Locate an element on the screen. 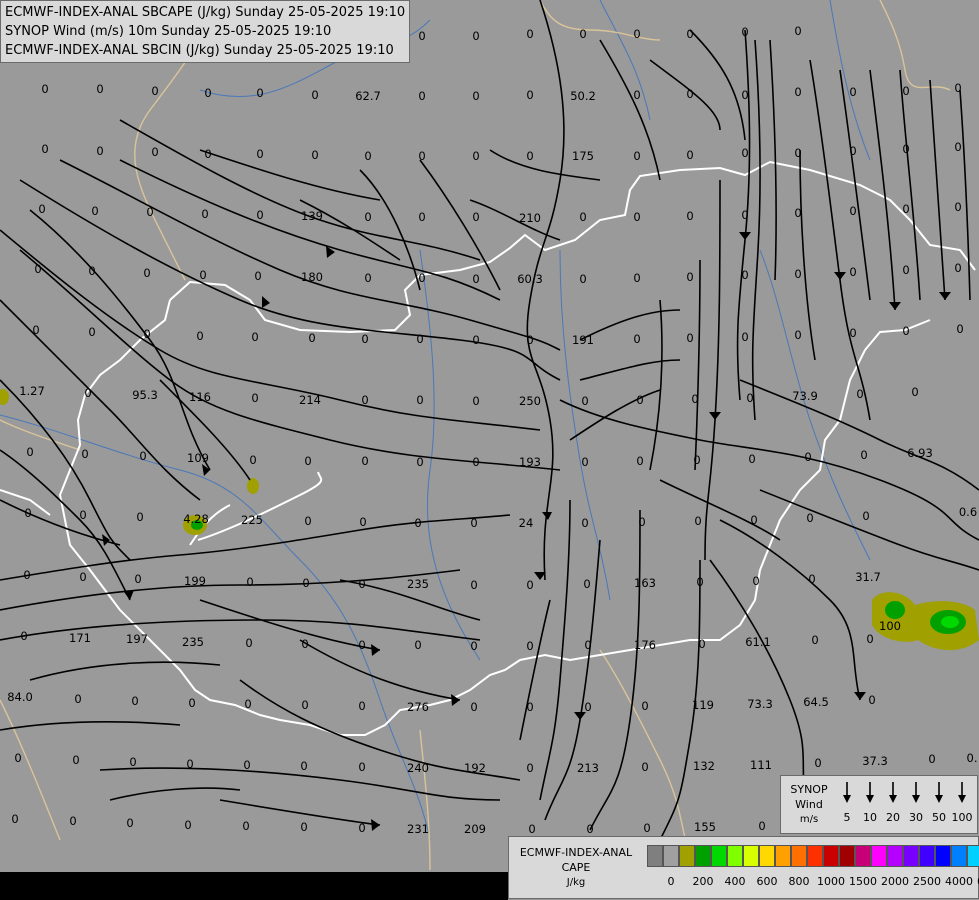 Image resolution: width=979 pixels, height=900 pixels. cape-tick: 600 is located at coordinates (767, 881).